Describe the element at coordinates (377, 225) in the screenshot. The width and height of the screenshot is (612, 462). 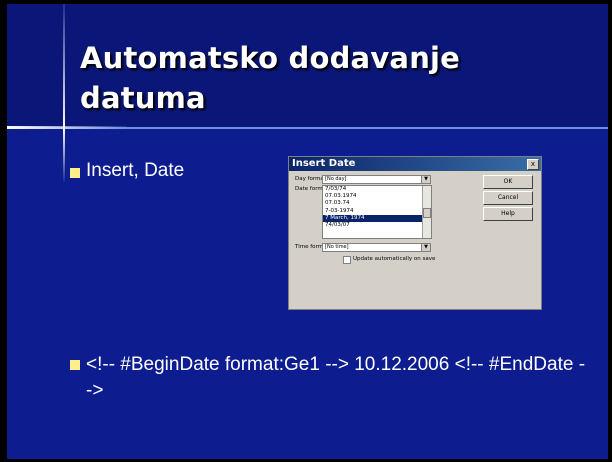
I see `list-item: 74/03/07` at that location.